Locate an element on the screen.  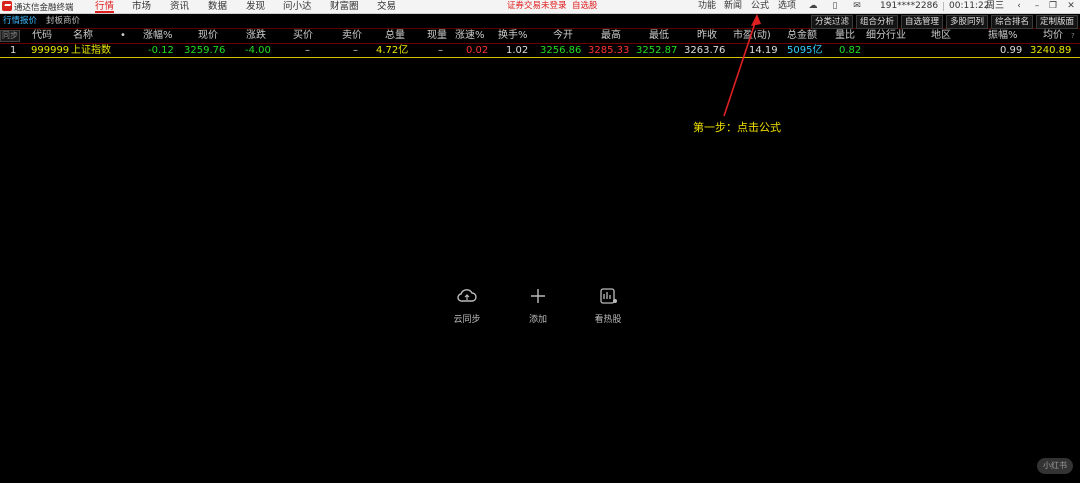
add-label: 添加 is located at coordinates (537, 320).